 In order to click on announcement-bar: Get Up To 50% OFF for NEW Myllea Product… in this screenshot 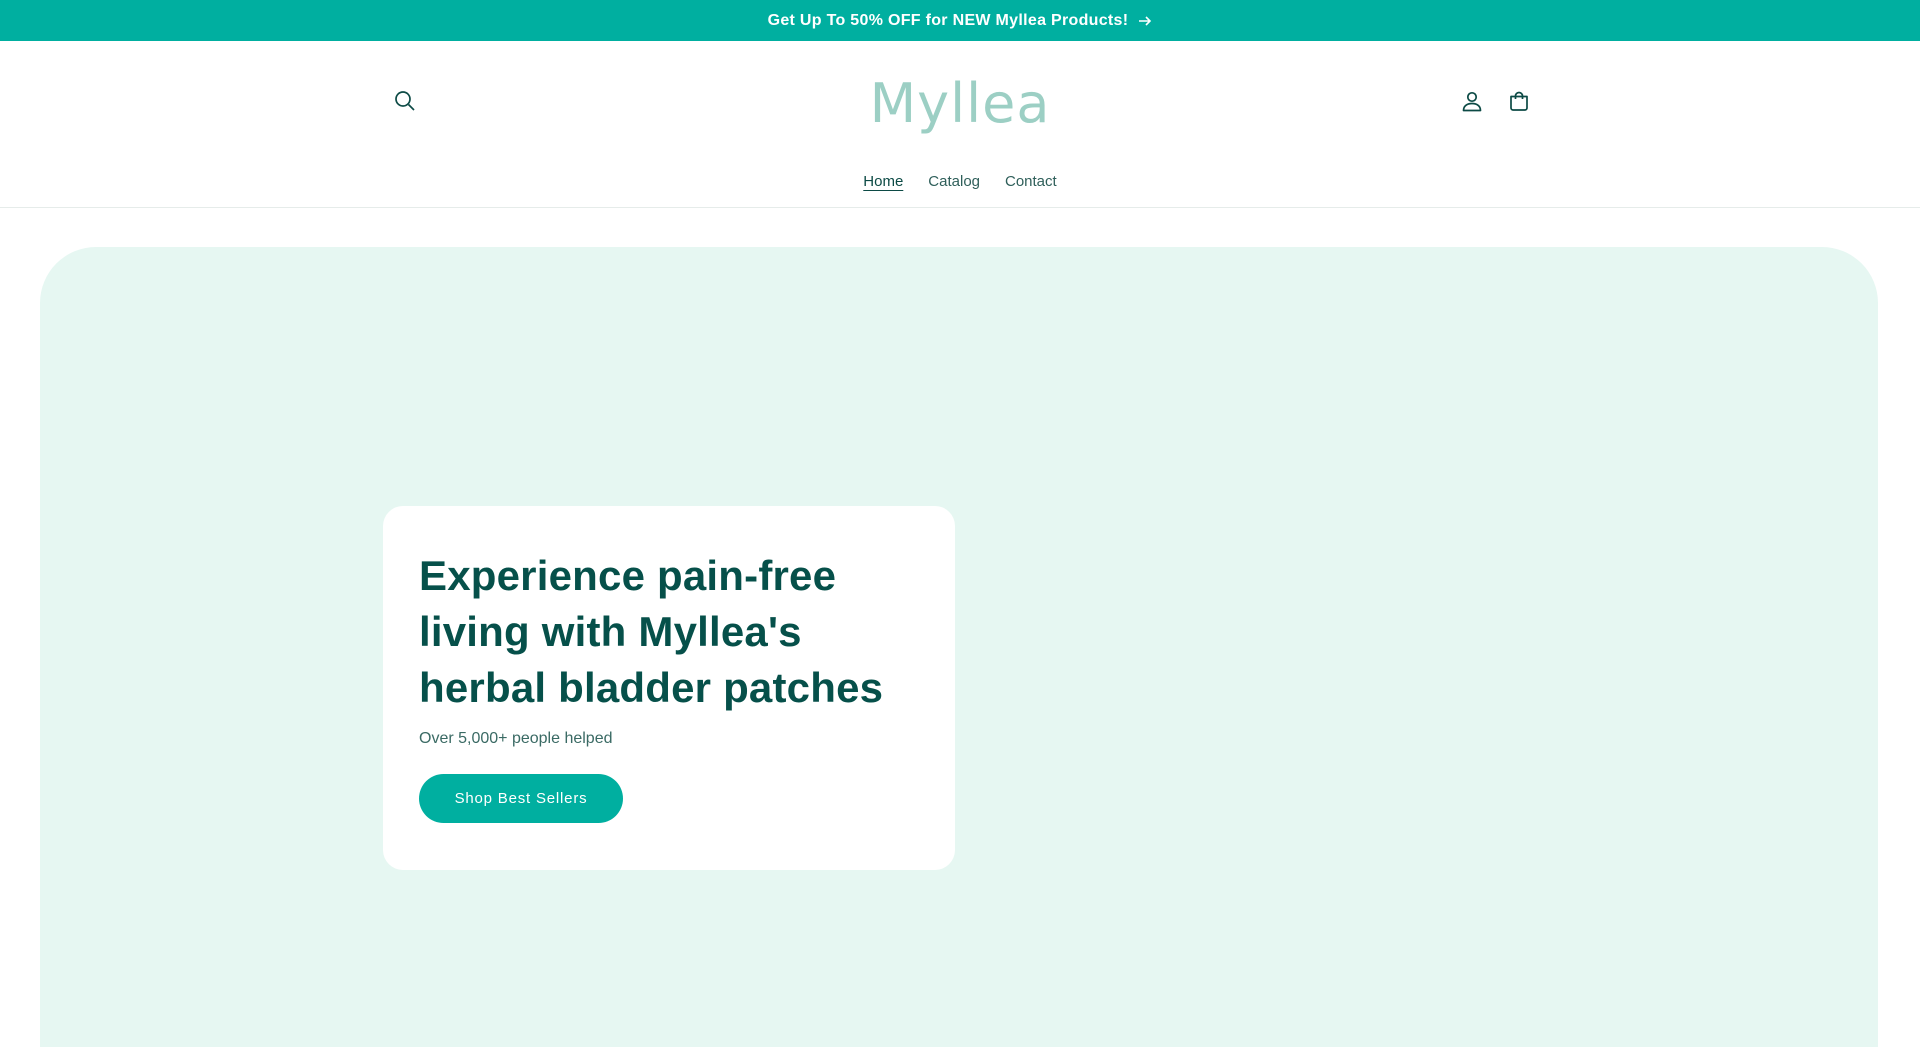, I will do `click(960, 20)`.